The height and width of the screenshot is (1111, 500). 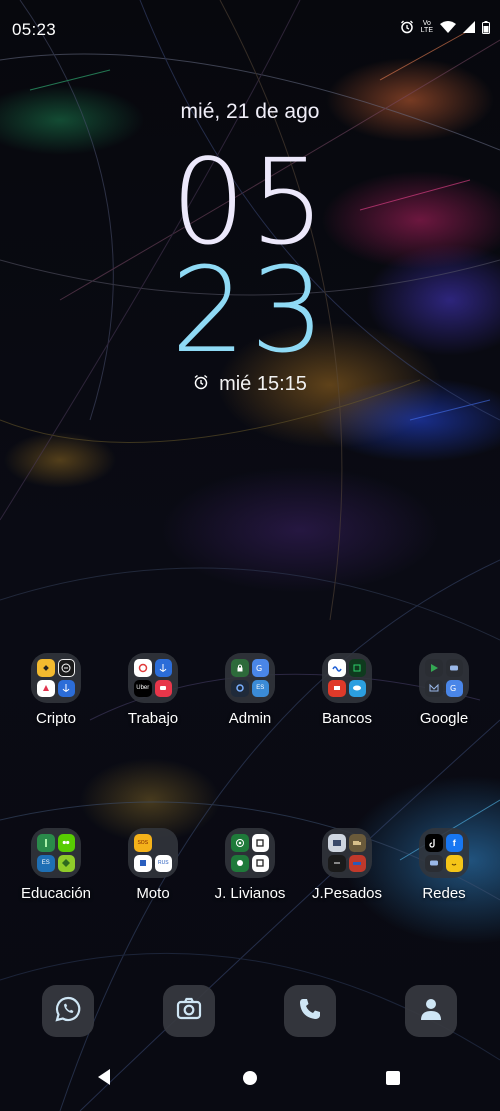 I want to click on volte-lte-icon: Vo LTE, so click(x=427, y=27).